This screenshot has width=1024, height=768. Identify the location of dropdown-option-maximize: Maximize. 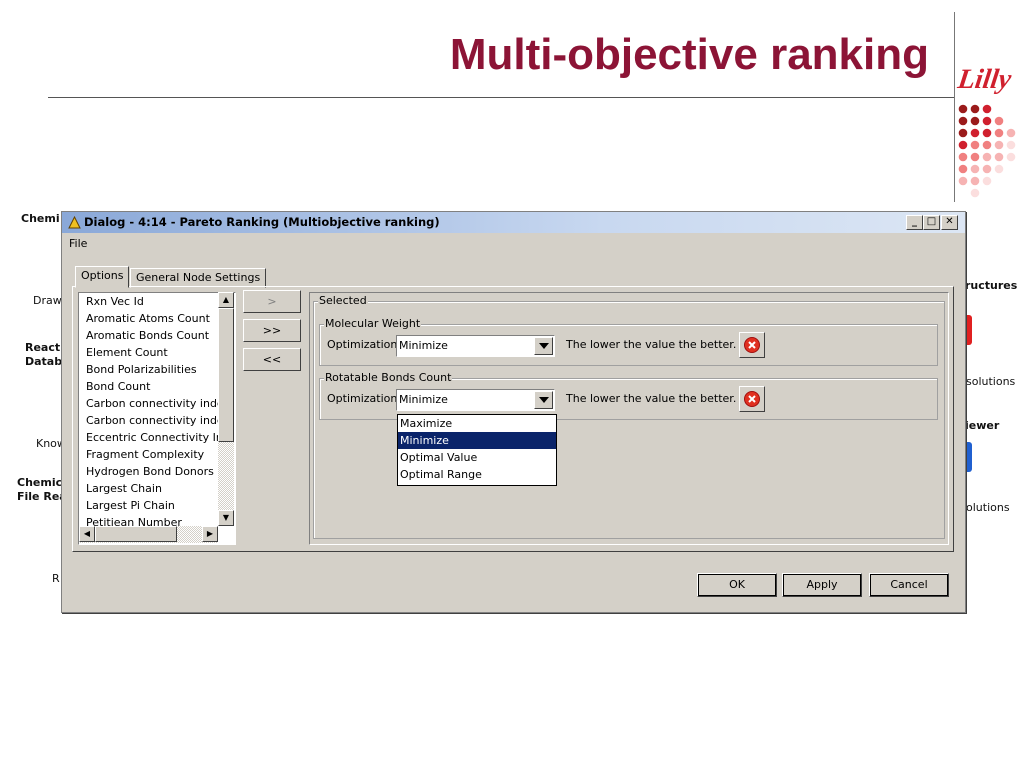
(477, 423).